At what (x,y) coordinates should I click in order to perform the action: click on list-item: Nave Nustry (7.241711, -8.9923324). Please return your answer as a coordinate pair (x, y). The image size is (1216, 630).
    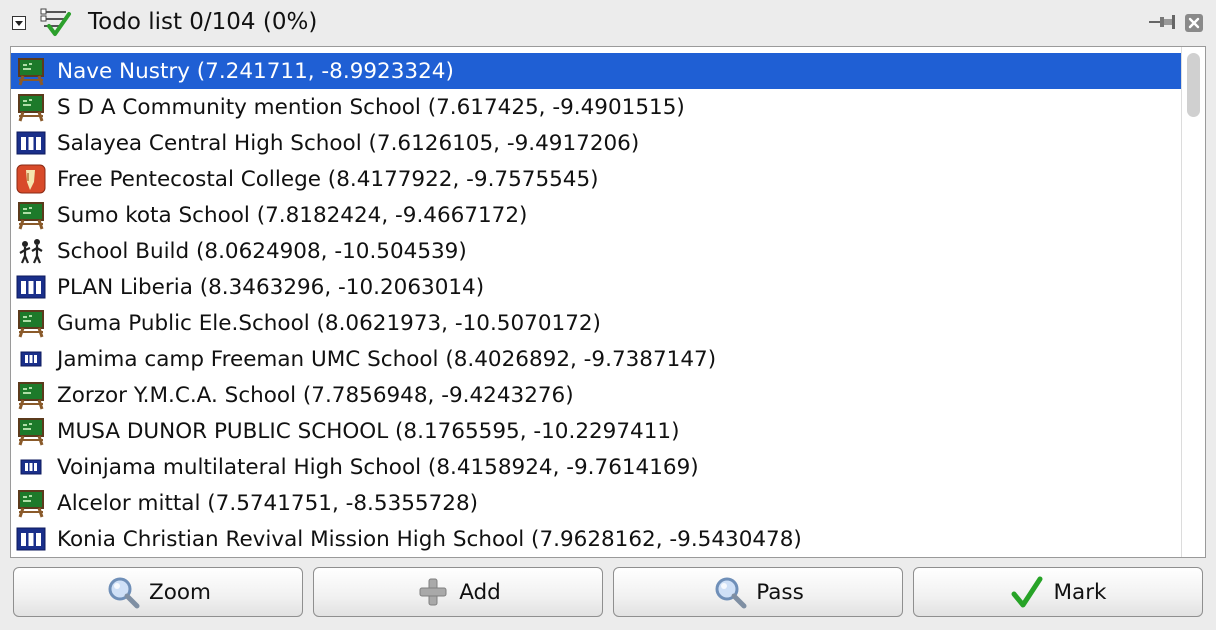
    Looking at the image, I should click on (596, 71).